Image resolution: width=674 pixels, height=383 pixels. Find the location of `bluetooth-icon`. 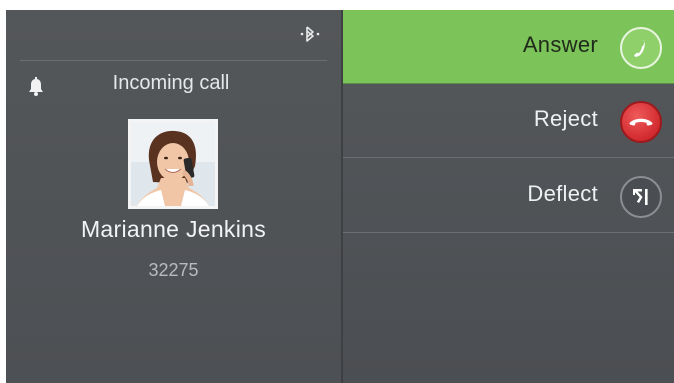

bluetooth-icon is located at coordinates (310, 34).